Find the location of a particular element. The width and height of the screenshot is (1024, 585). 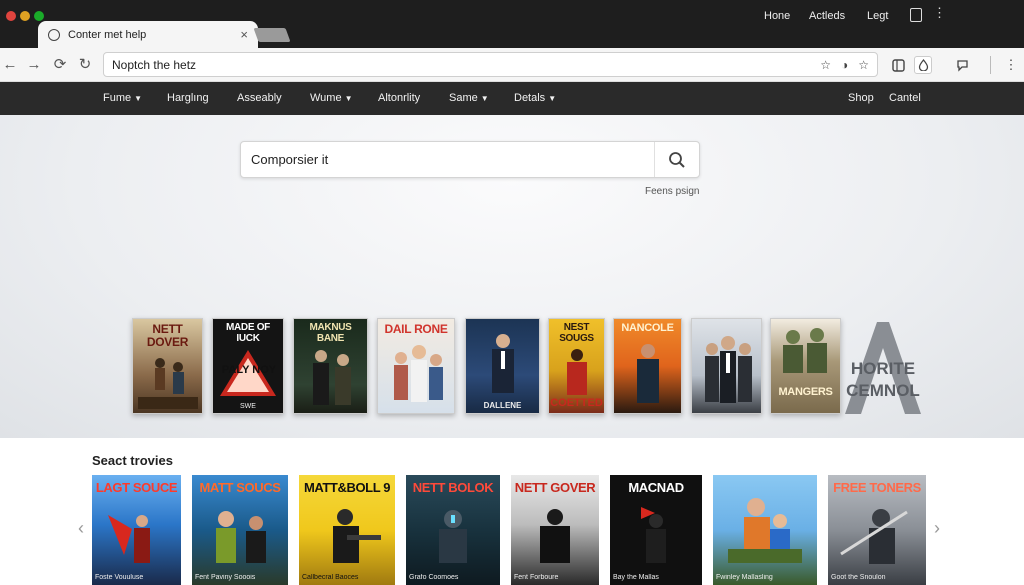

favorite-star-icon: ☆ is located at coordinates (863, 65).